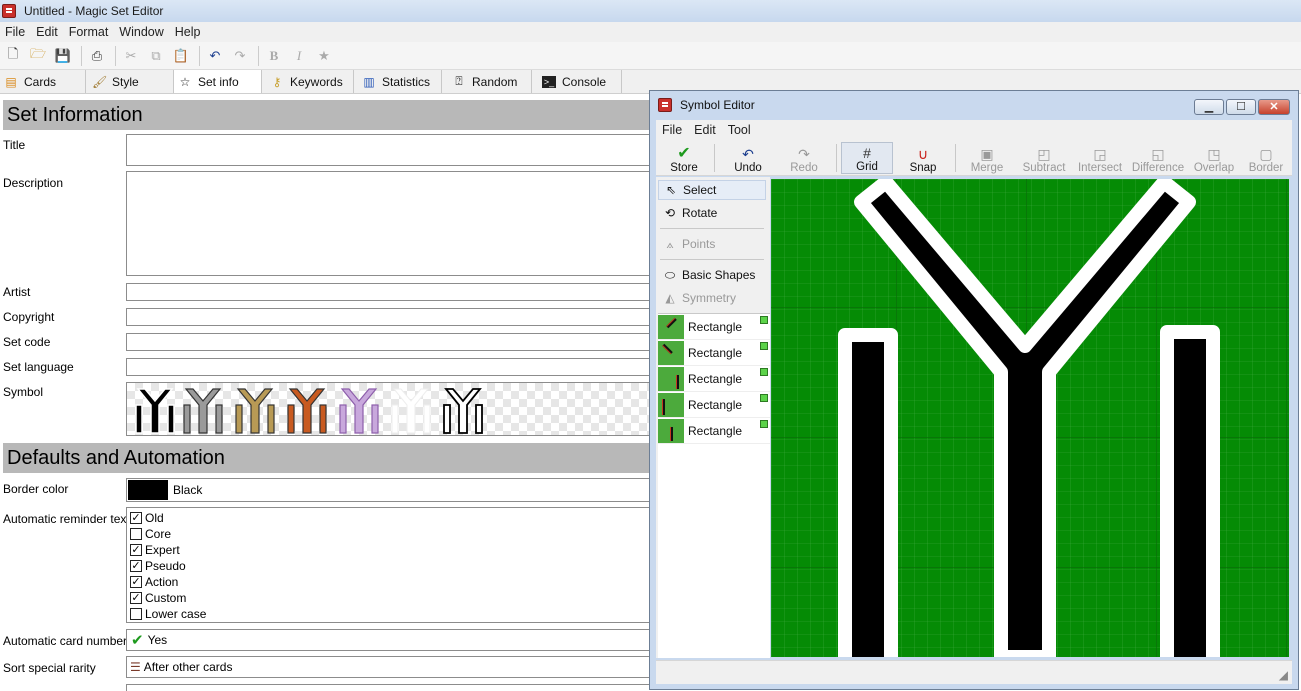 The image size is (1301, 691). What do you see at coordinates (748, 168) in the screenshot?
I see `undo-label: Undo` at bounding box center [748, 168].